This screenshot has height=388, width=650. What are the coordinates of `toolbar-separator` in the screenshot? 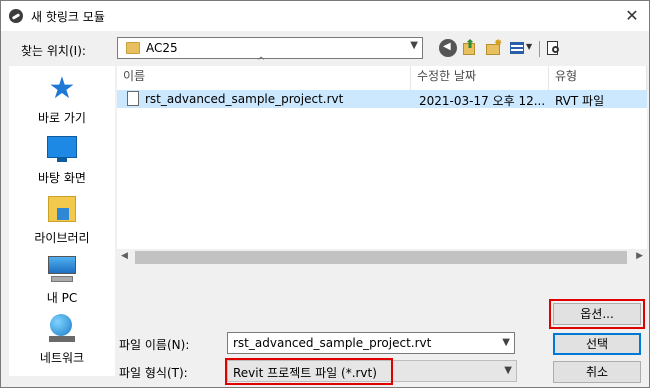 It's located at (539, 49).